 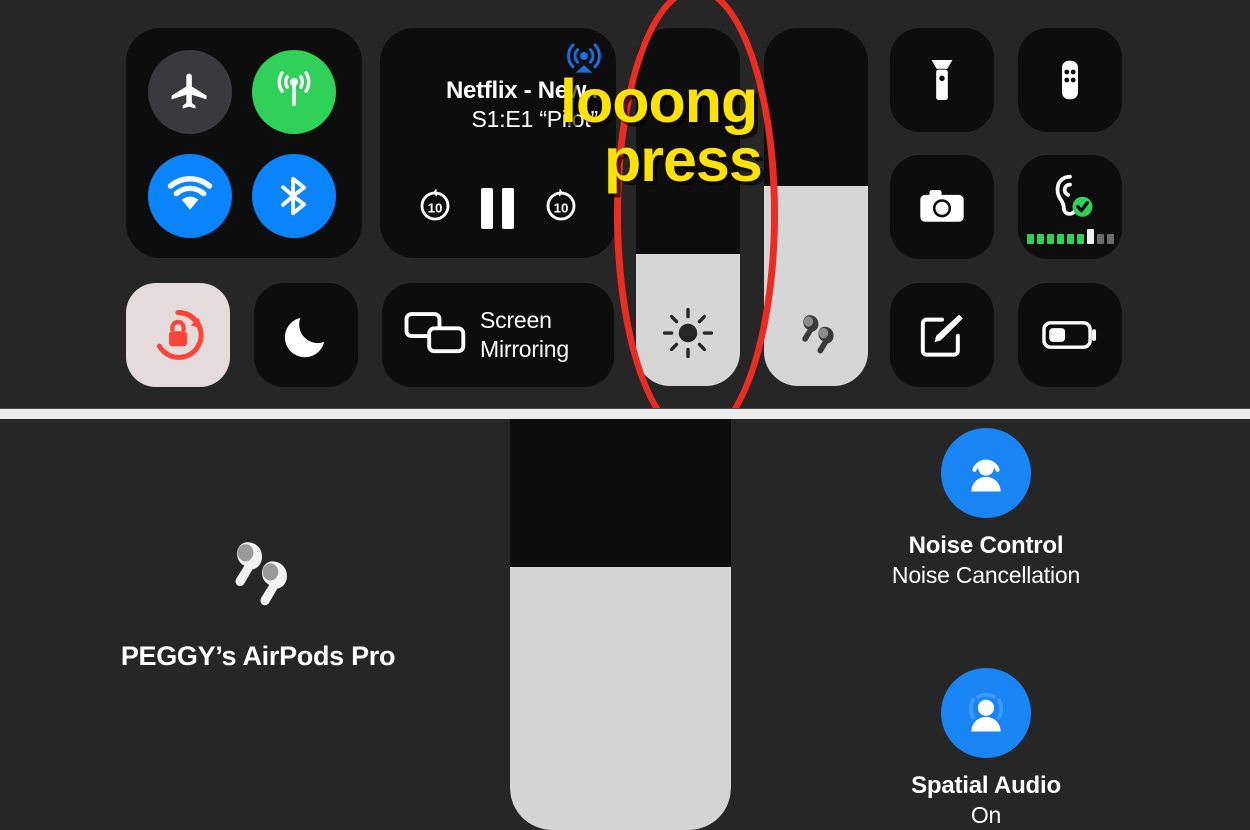 I want to click on rotation-lock-icon, so click(x=180, y=335).